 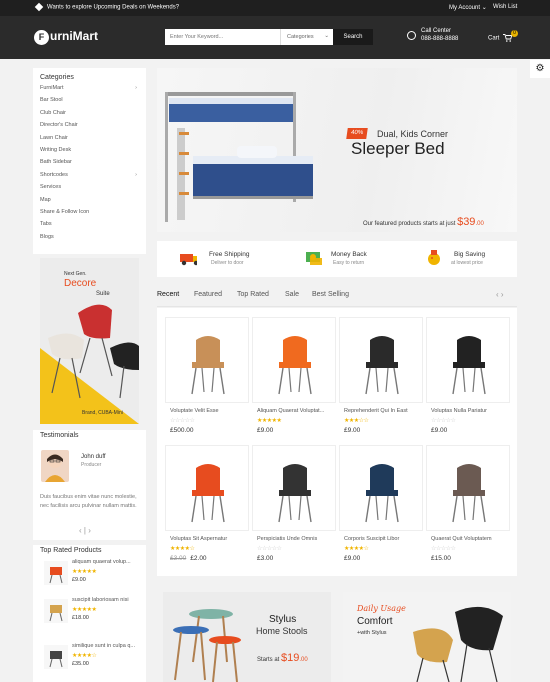 What do you see at coordinates (330, 294) in the screenshot?
I see `tab-best-selling: Best Selling` at bounding box center [330, 294].